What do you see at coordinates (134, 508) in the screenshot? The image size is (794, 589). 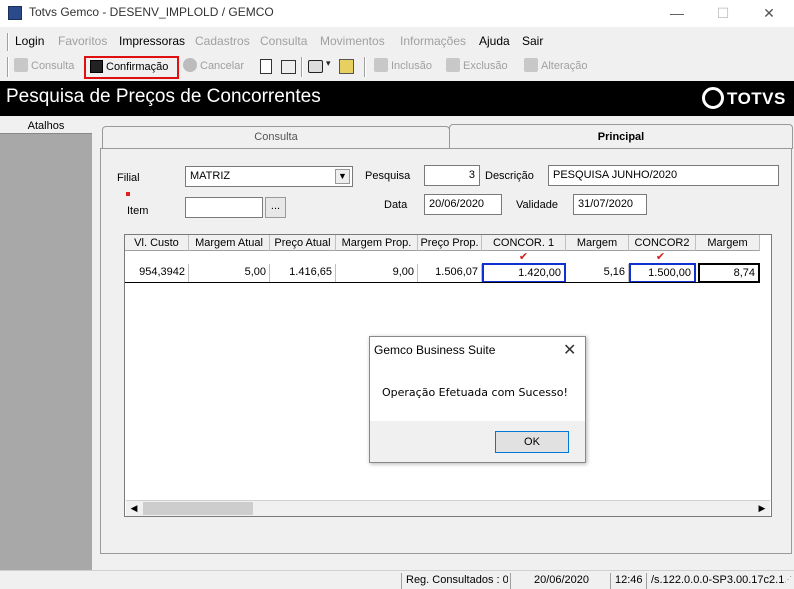 I see `scroll-left-icon: ◀` at bounding box center [134, 508].